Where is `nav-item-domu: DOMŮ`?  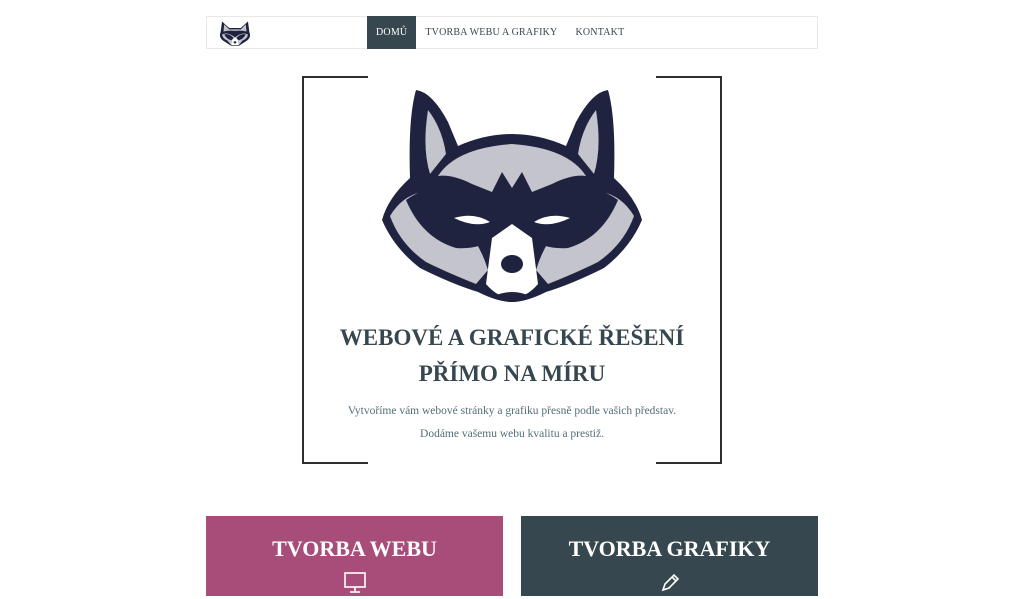 nav-item-domu: DOMŮ is located at coordinates (392, 32).